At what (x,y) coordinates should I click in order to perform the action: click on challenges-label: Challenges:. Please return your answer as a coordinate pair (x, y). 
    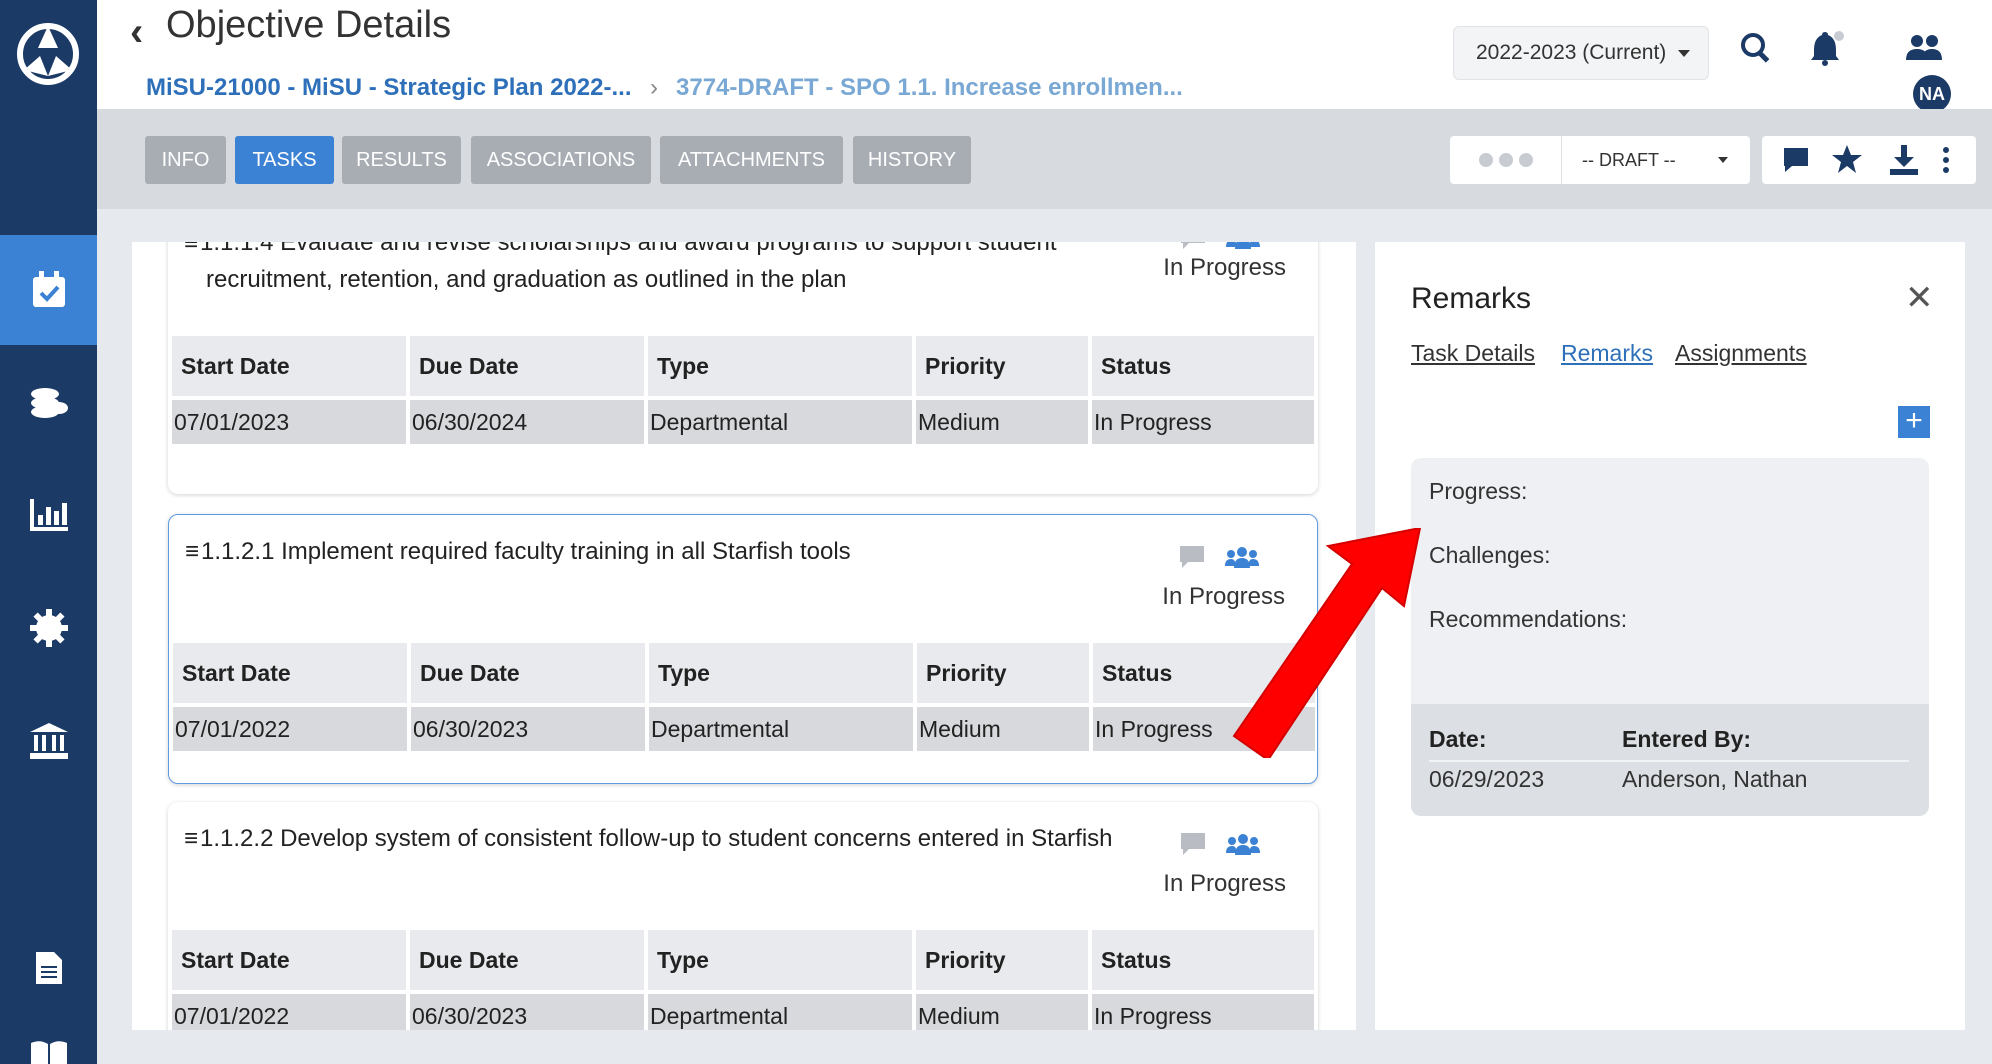
    Looking at the image, I should click on (1490, 555).